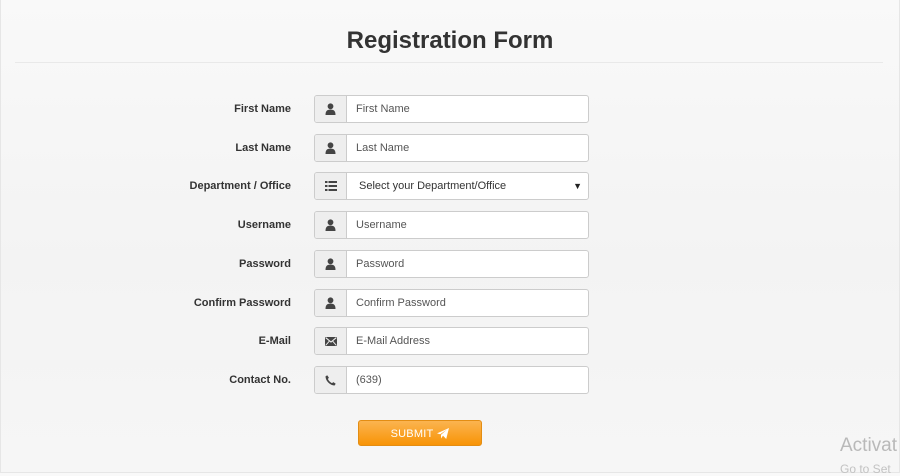  I want to click on department-select-group: Select your Department/Office ▼, so click(451, 186).